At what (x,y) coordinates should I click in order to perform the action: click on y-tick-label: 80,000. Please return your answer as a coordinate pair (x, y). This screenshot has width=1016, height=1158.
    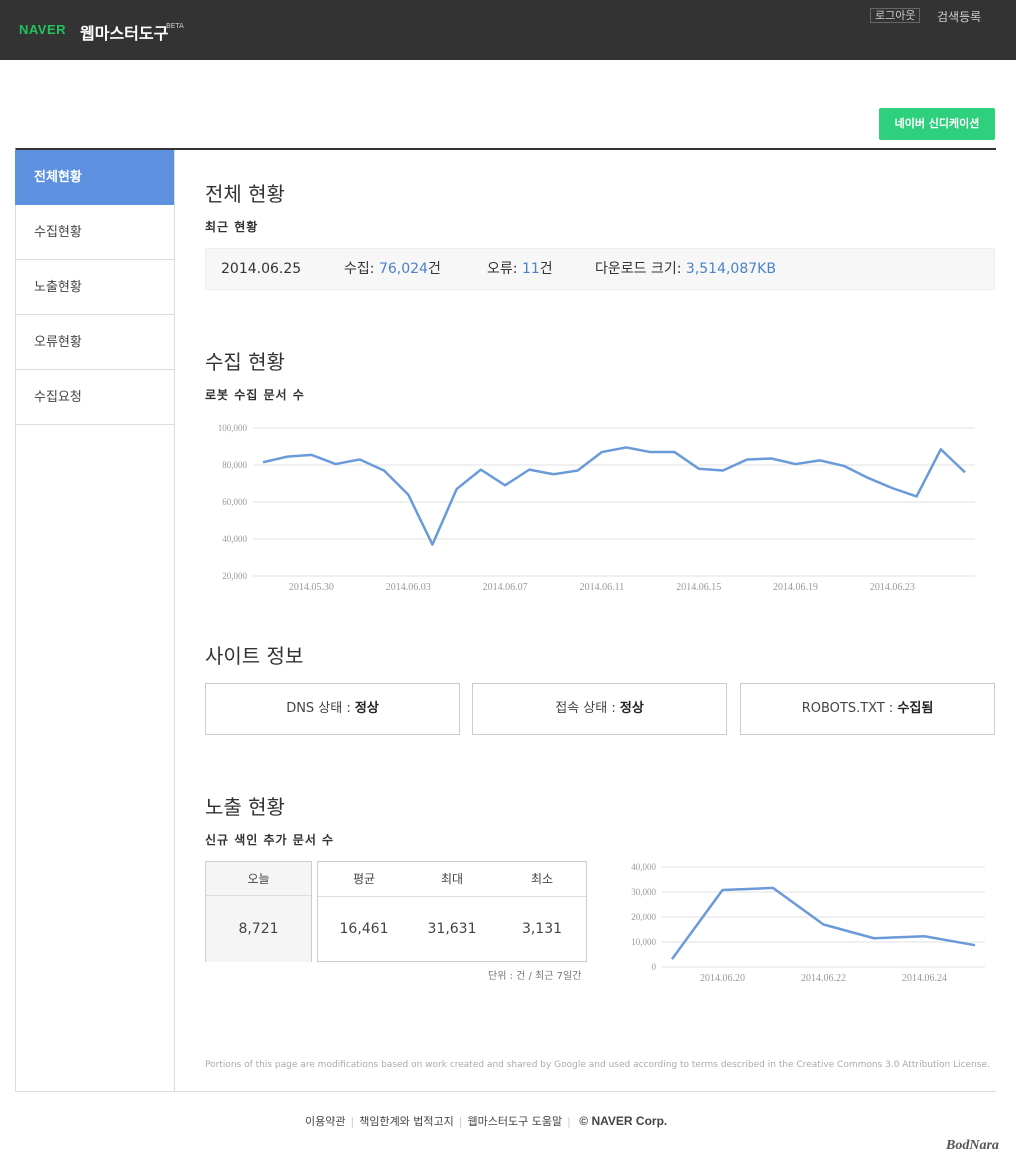
    Looking at the image, I should click on (234, 465).